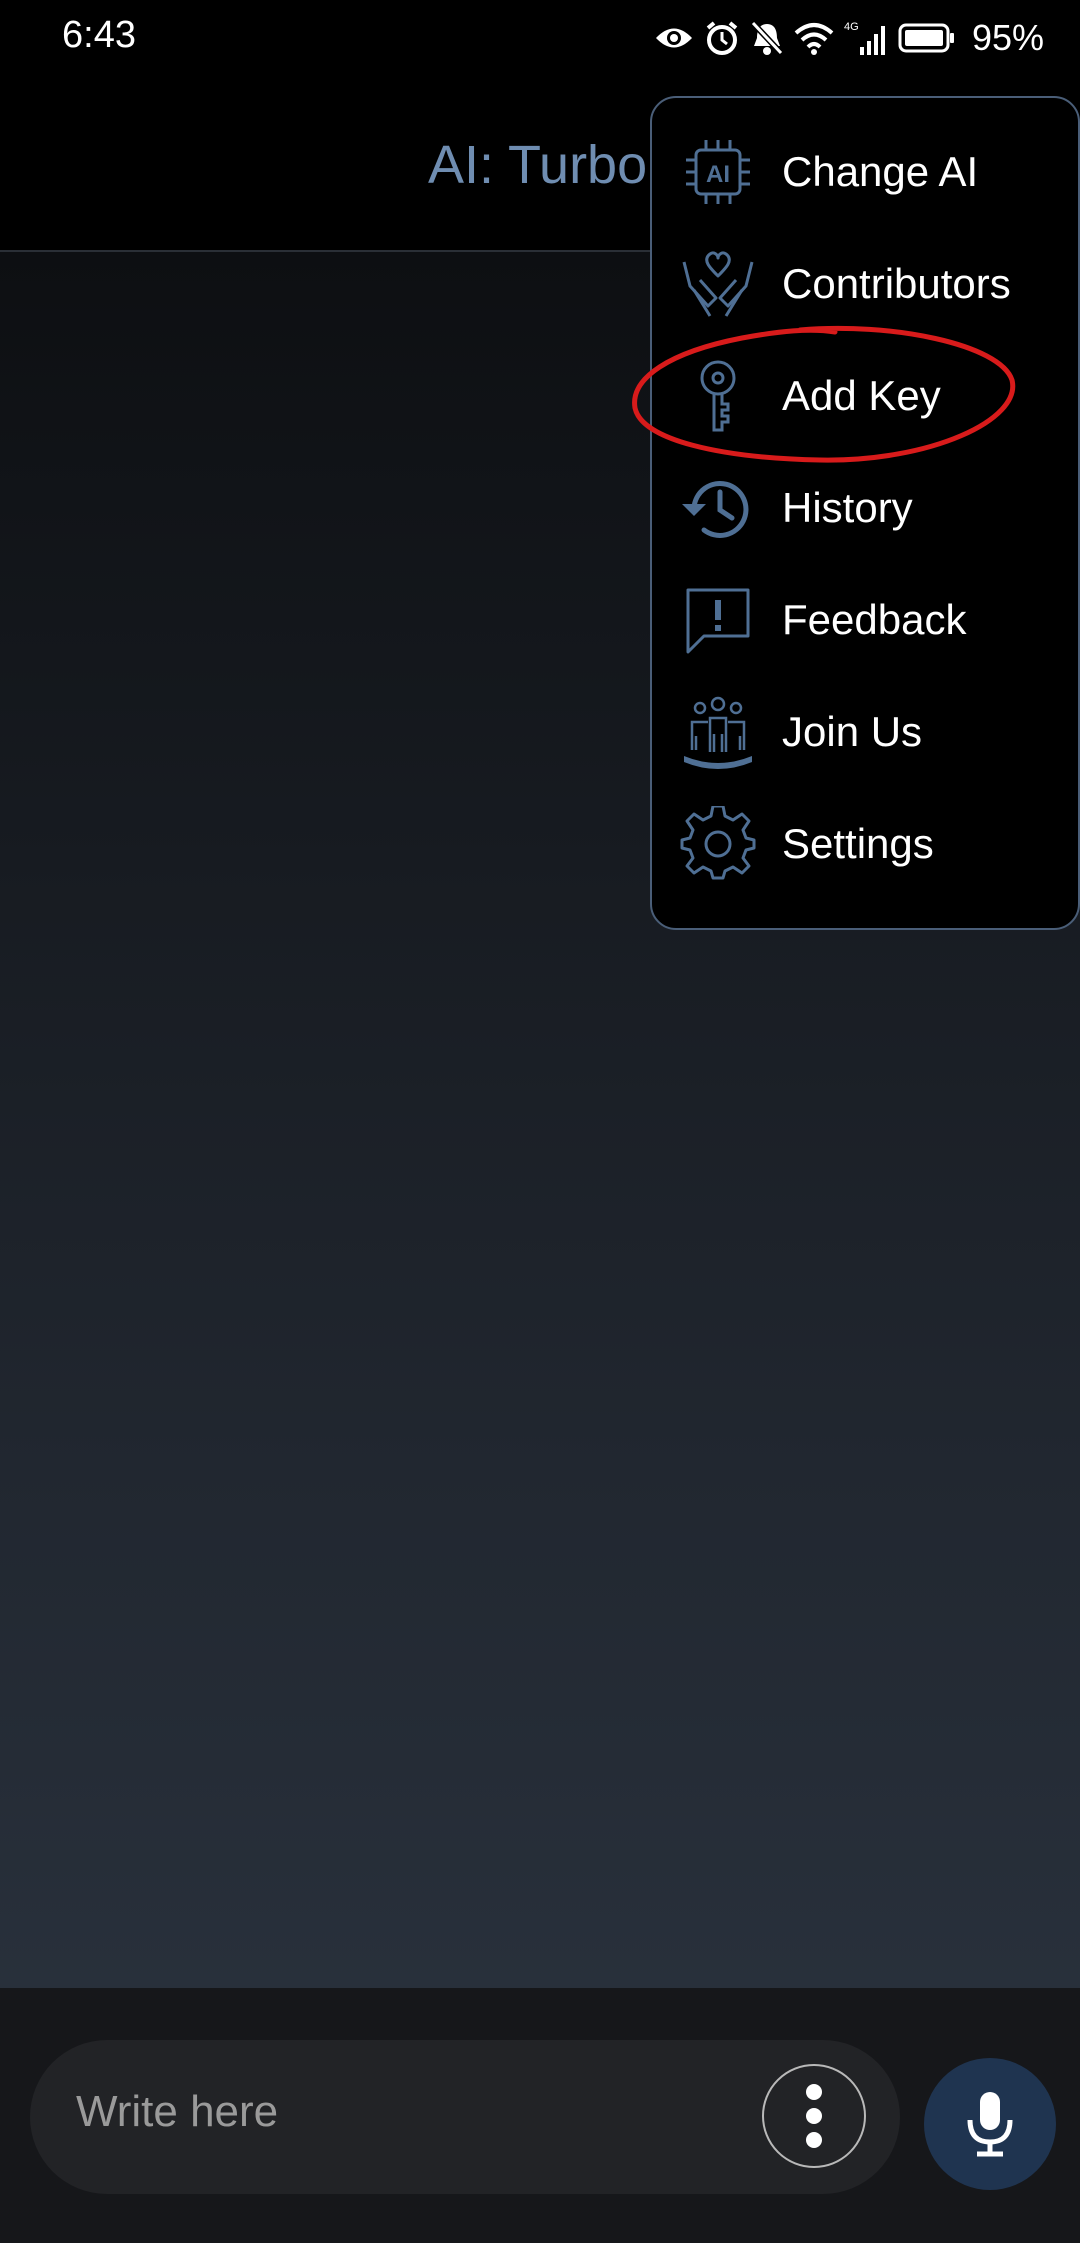 The image size is (1080, 2243). What do you see at coordinates (718, 396) in the screenshot?
I see `key-icon` at bounding box center [718, 396].